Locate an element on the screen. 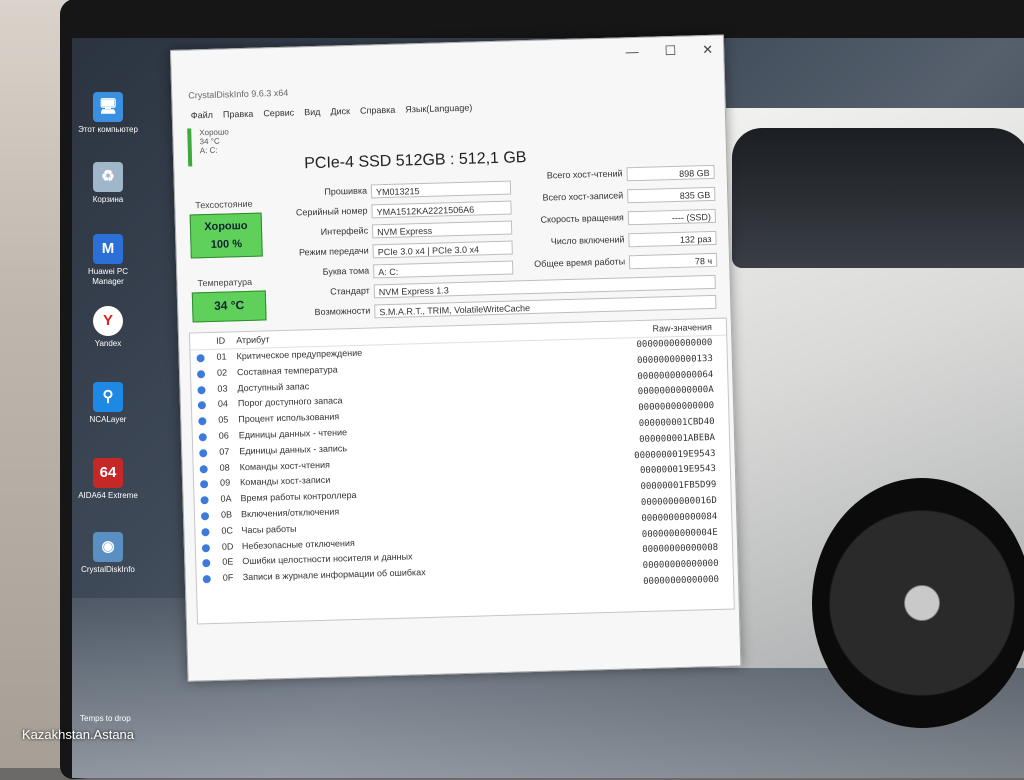  features-value: S.M.A.R.T., TRIM, VolatileWriteCache is located at coordinates (545, 306).